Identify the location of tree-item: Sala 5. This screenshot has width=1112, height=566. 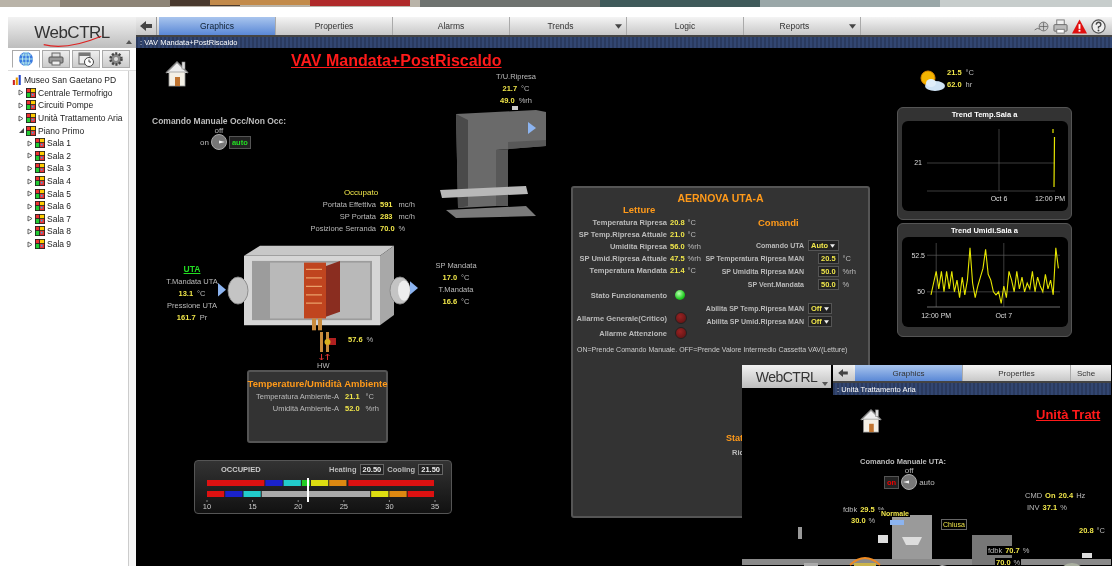
(59, 193).